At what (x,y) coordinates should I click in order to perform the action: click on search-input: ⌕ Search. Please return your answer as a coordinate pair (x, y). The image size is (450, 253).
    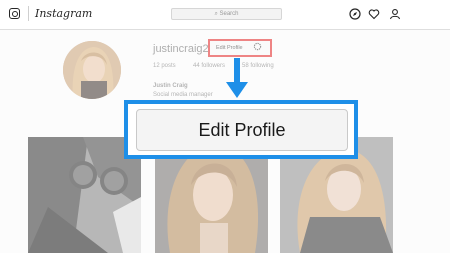
    Looking at the image, I should click on (226, 14).